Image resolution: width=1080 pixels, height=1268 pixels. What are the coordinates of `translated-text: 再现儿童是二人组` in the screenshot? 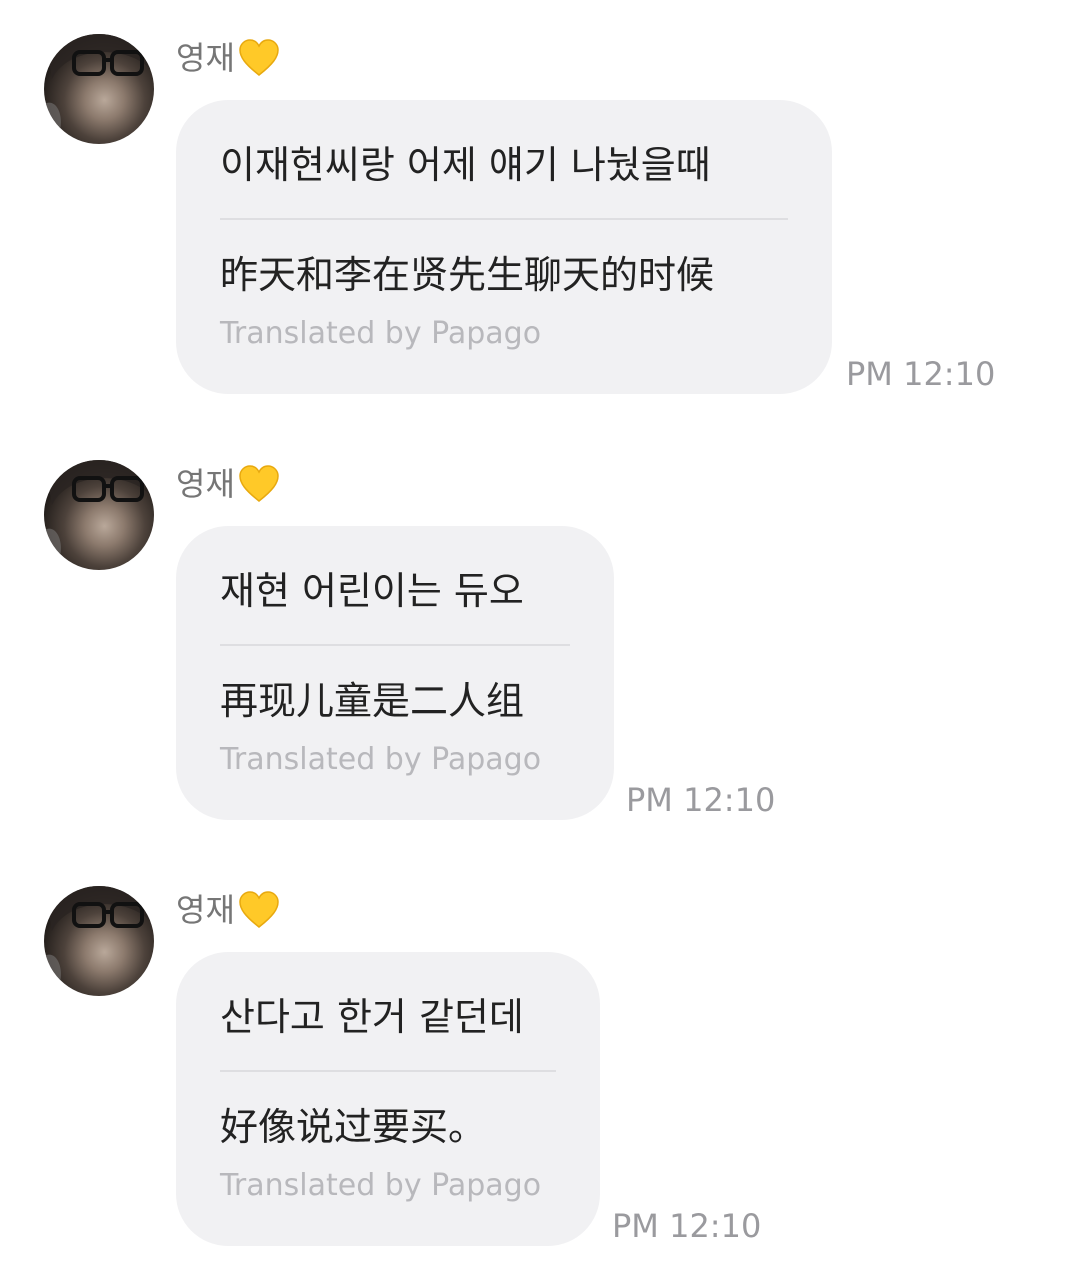 It's located at (372, 701).